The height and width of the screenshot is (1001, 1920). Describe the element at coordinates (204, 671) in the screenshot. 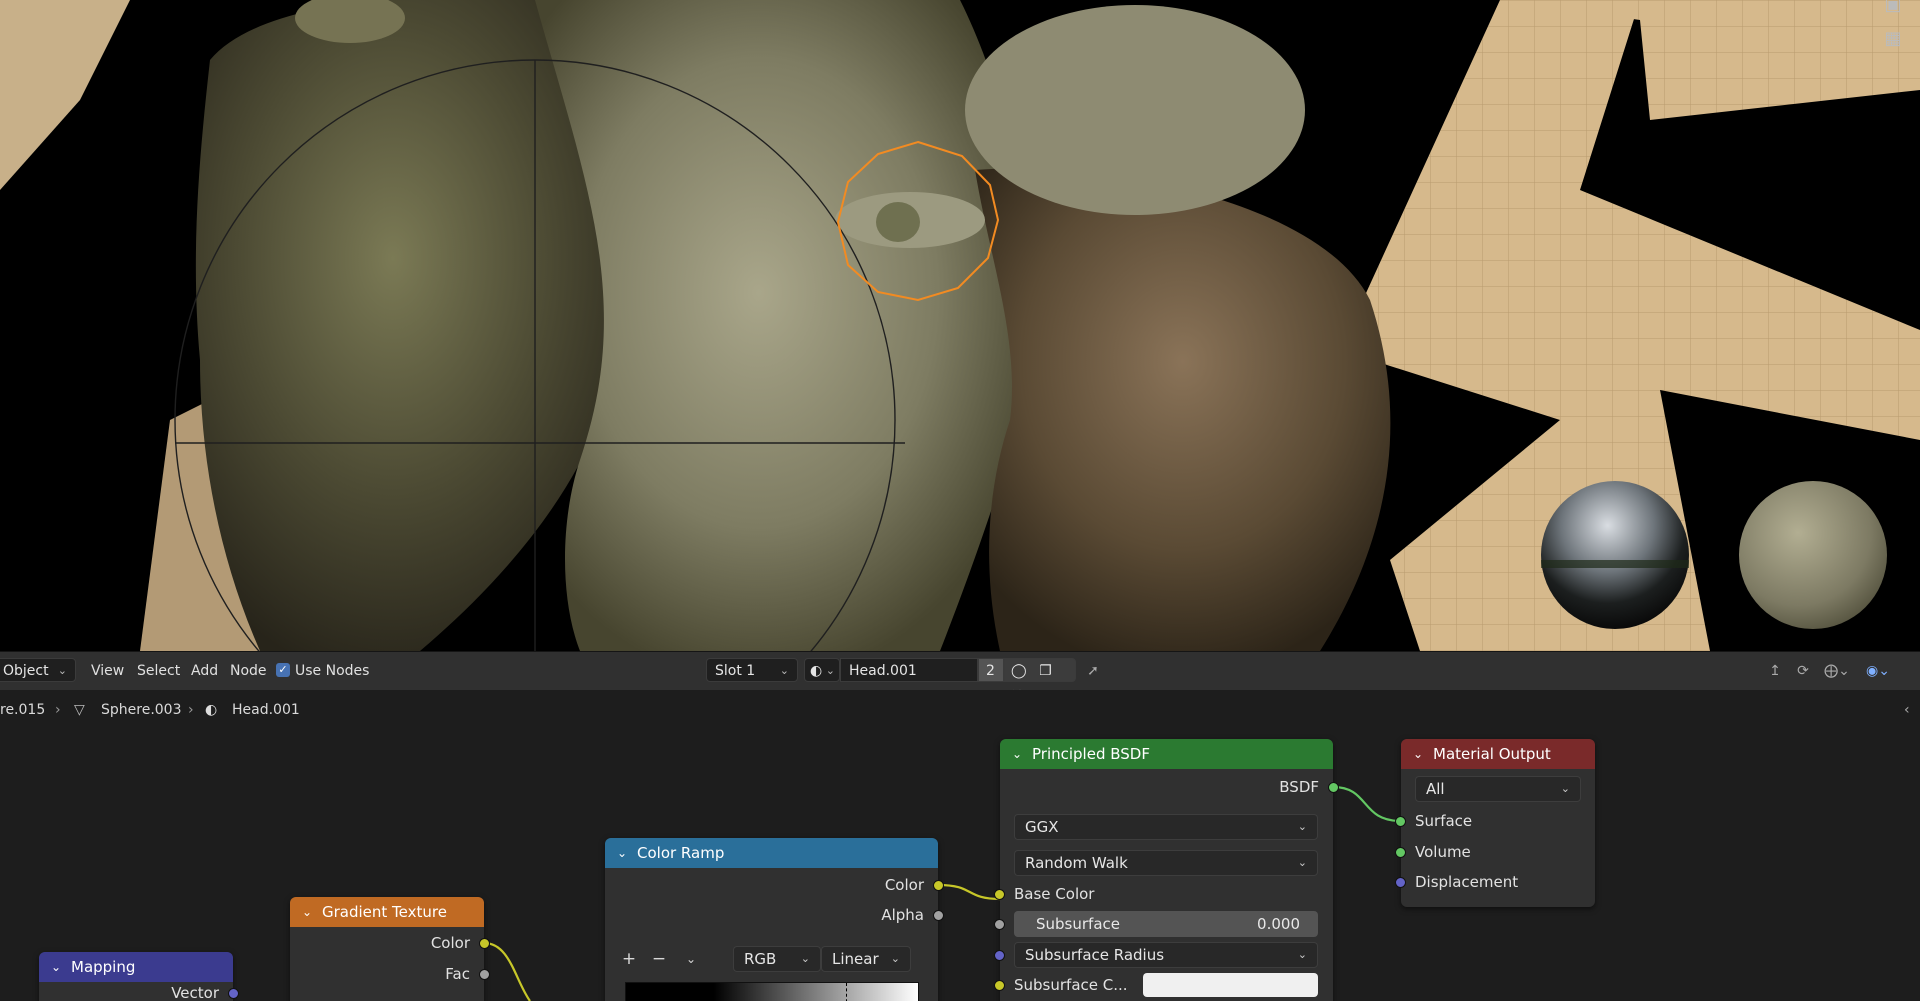

I see `menu-add: Add` at that location.